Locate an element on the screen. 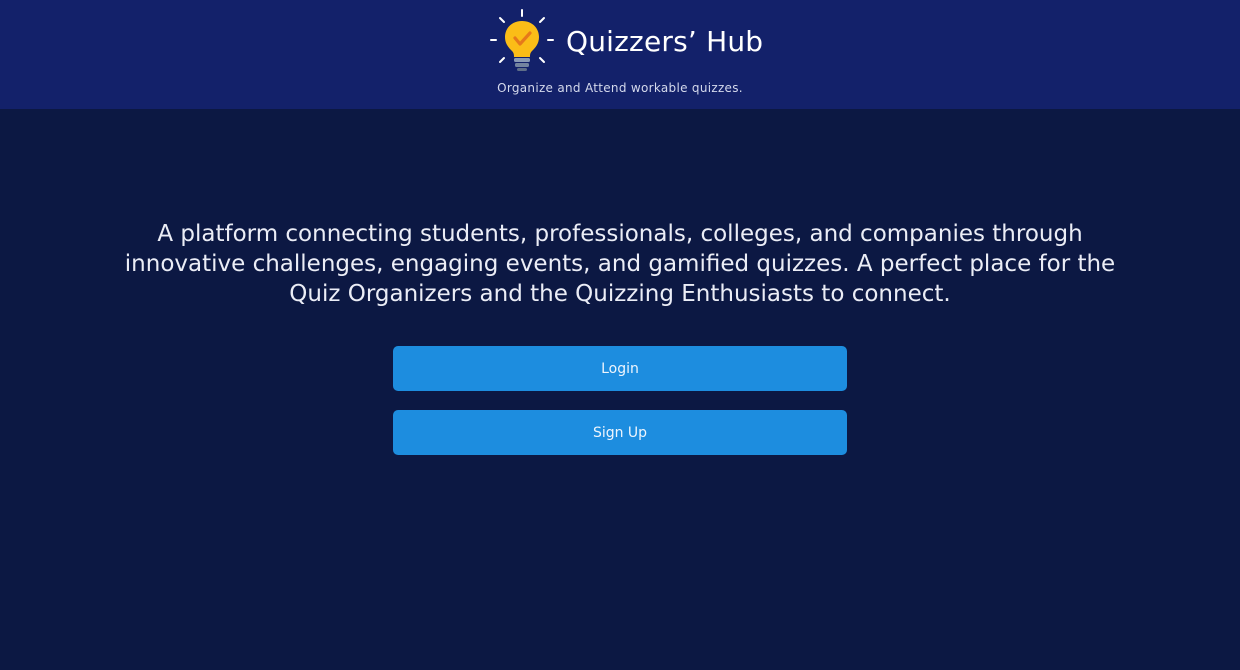 This screenshot has width=1240, height=670. login-button: Login is located at coordinates (620, 368).